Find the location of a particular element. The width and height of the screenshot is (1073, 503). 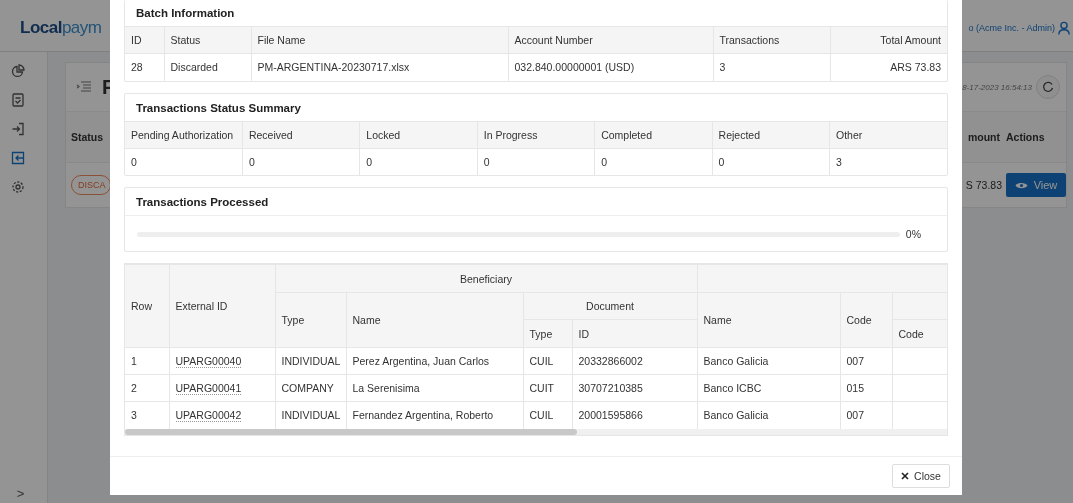

column-header: External ID is located at coordinates (222, 306).